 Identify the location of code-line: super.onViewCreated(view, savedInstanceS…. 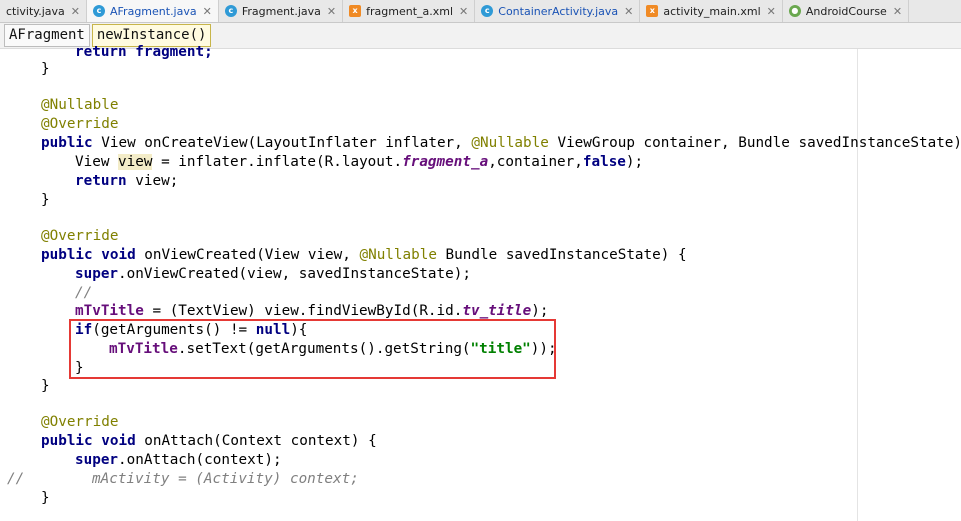
(273, 274).